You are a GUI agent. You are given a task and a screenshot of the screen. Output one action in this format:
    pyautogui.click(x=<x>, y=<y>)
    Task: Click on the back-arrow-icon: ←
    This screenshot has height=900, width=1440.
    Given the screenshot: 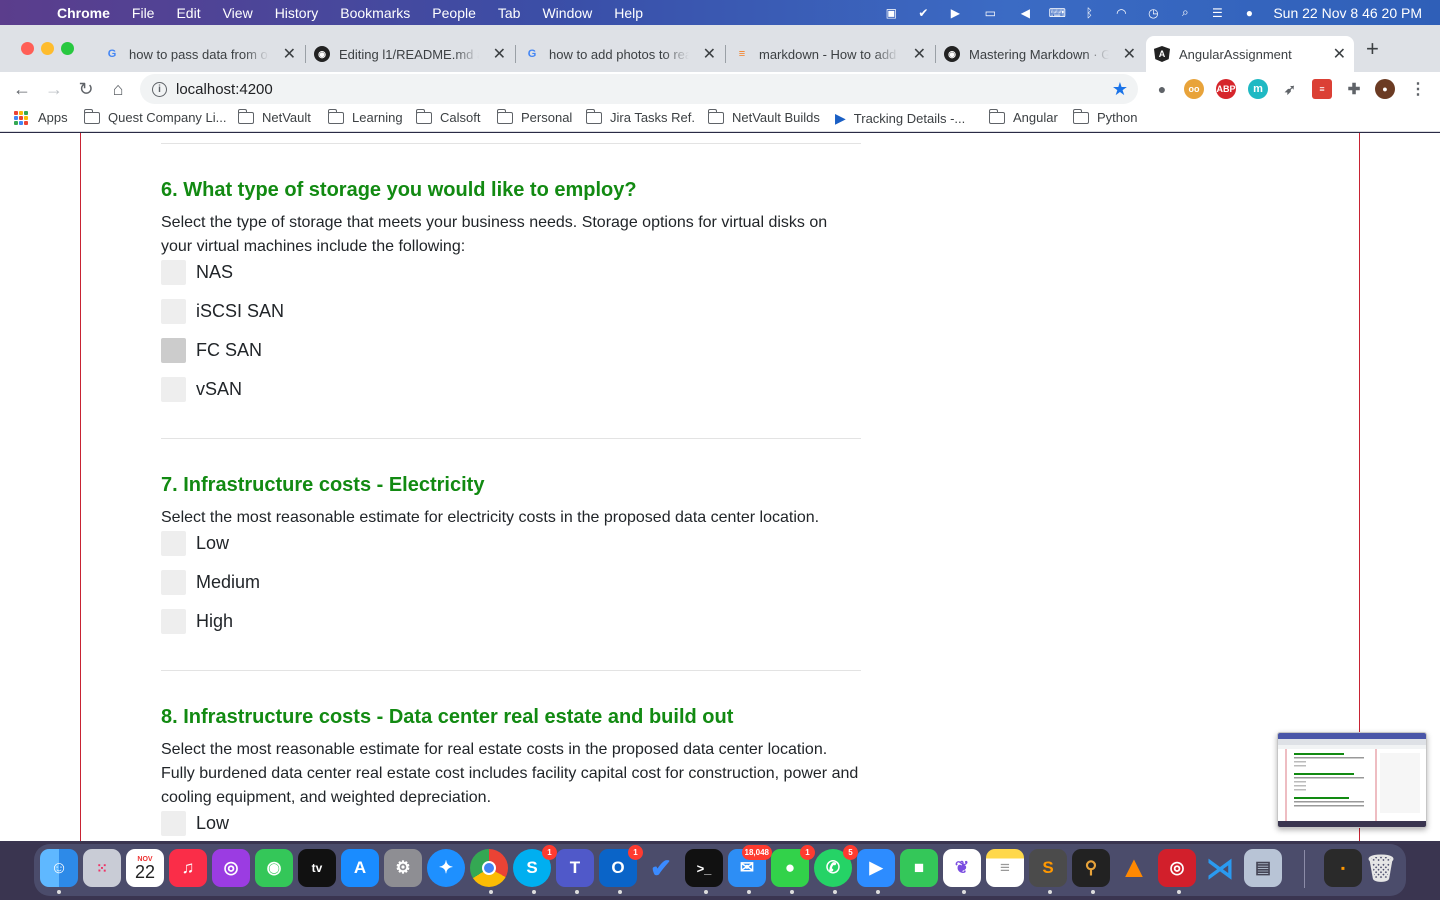 What is the action you would take?
    pyautogui.click(x=22, y=89)
    